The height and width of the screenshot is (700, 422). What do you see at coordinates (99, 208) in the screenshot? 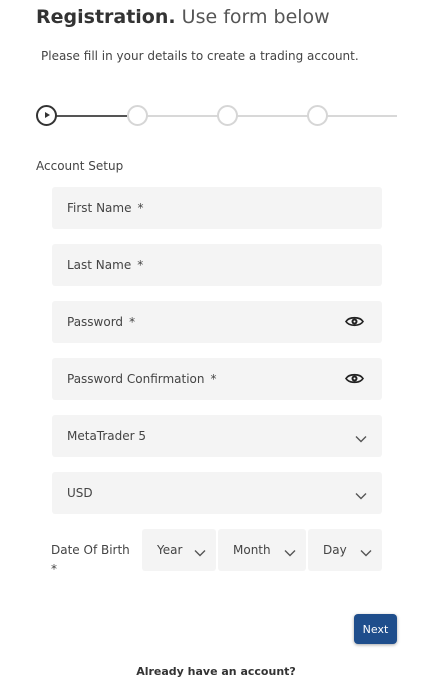
I see `first-name-placeholder: First Name` at bounding box center [99, 208].